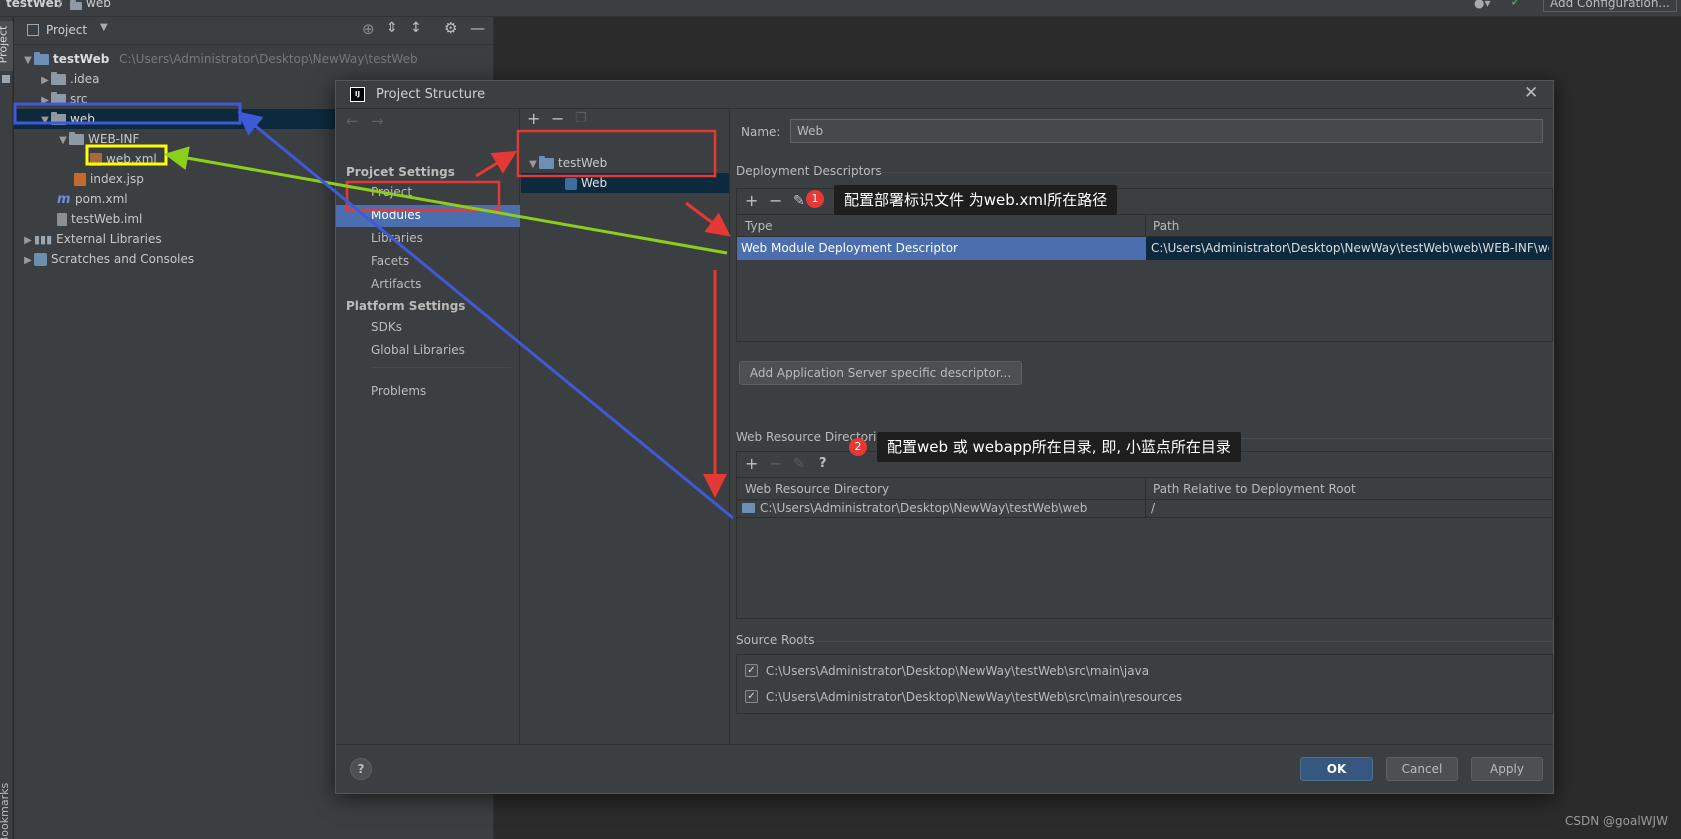  Describe the element at coordinates (123, 259) in the screenshot. I see `tree-label: Scratches and Consoles` at that location.